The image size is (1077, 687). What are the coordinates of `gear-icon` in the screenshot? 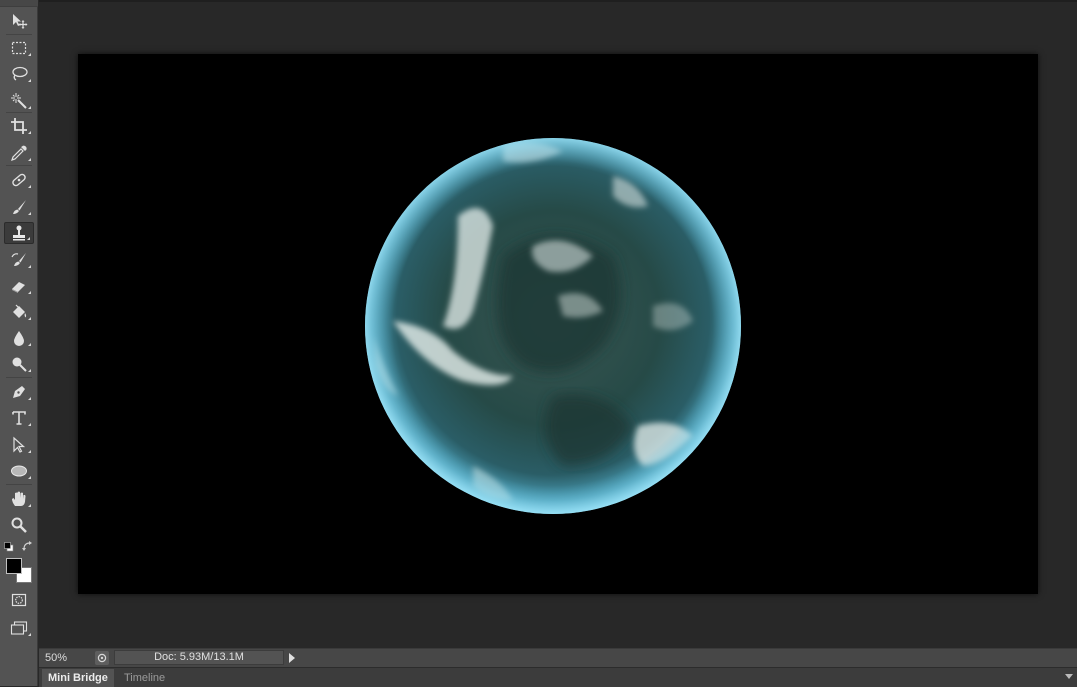 It's located at (102, 658).